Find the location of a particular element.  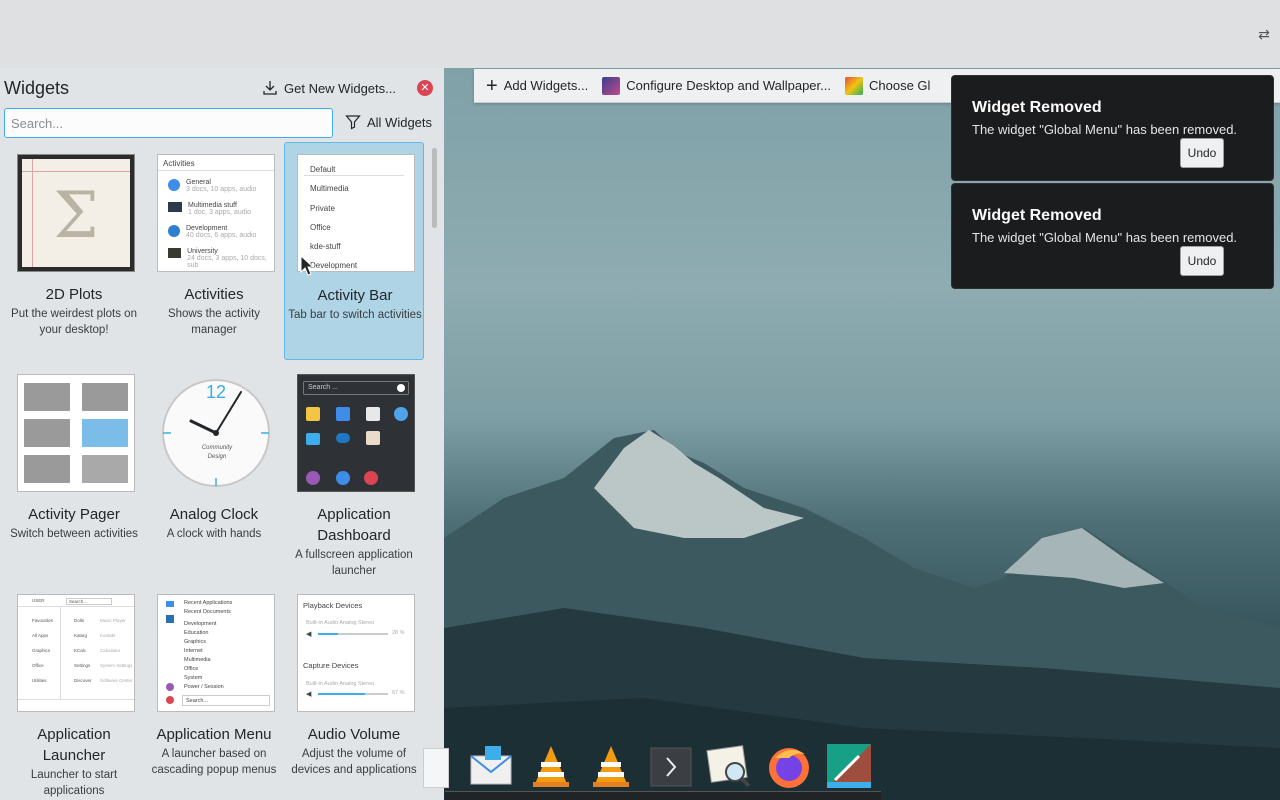

launcher-app-desc: Calculator is located at coordinates (110, 650).